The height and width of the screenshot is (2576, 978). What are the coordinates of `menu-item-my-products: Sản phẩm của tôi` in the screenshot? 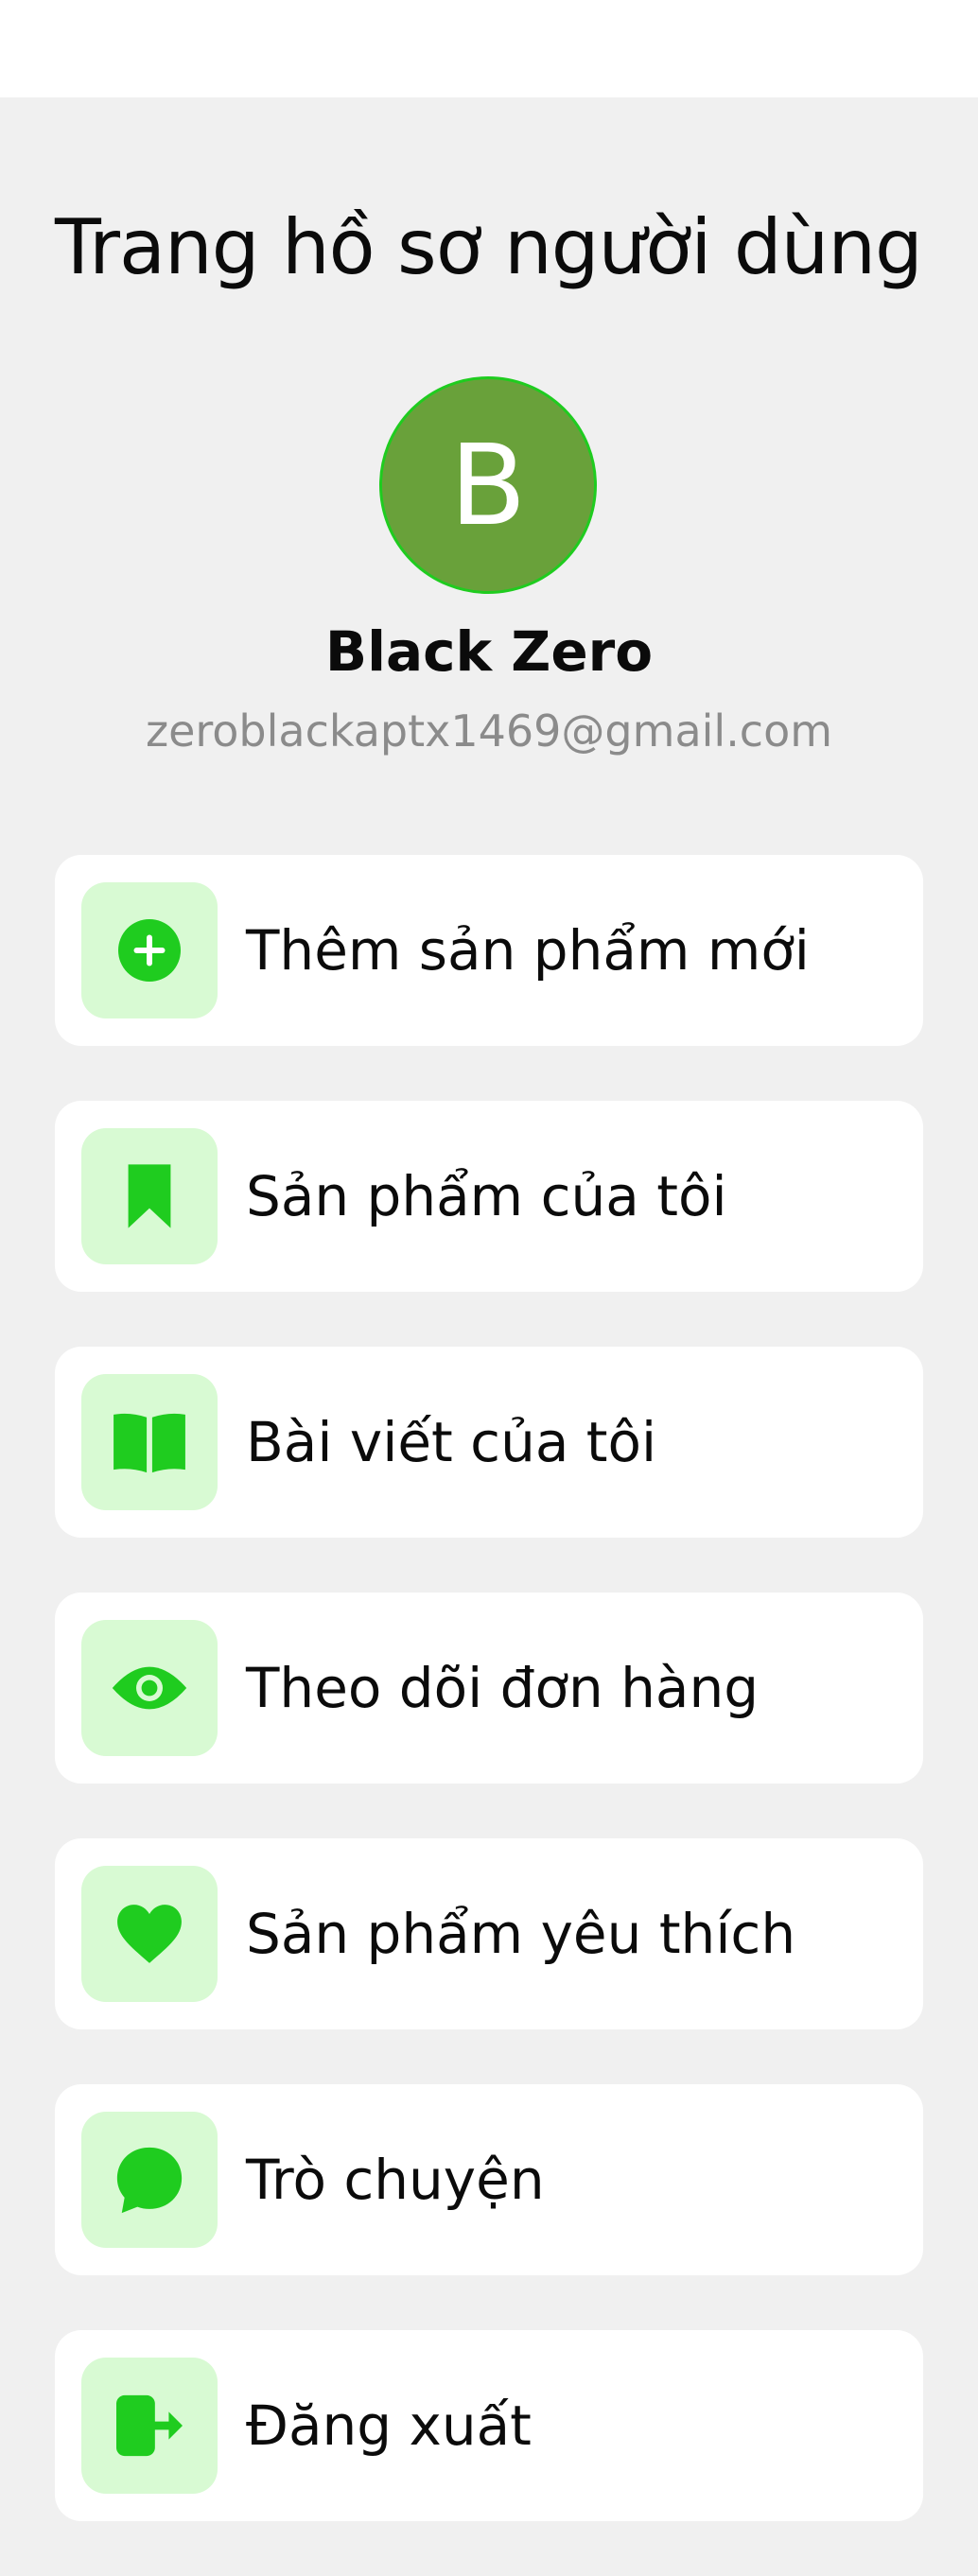 It's located at (489, 1196).